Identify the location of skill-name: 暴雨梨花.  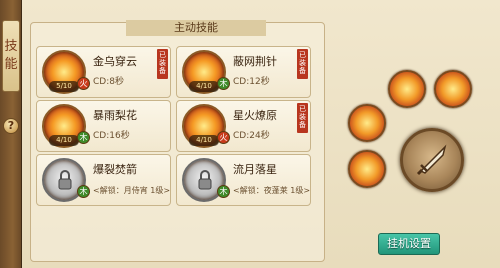
(115, 115).